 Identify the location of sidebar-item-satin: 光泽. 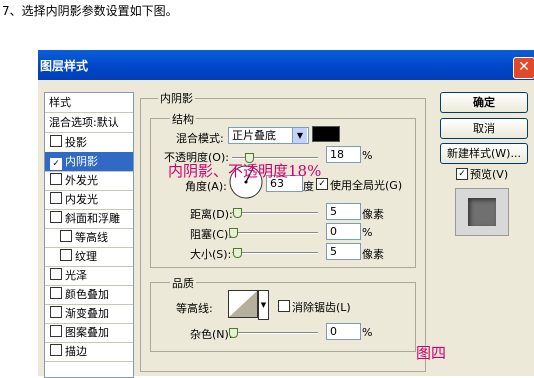
(89, 276).